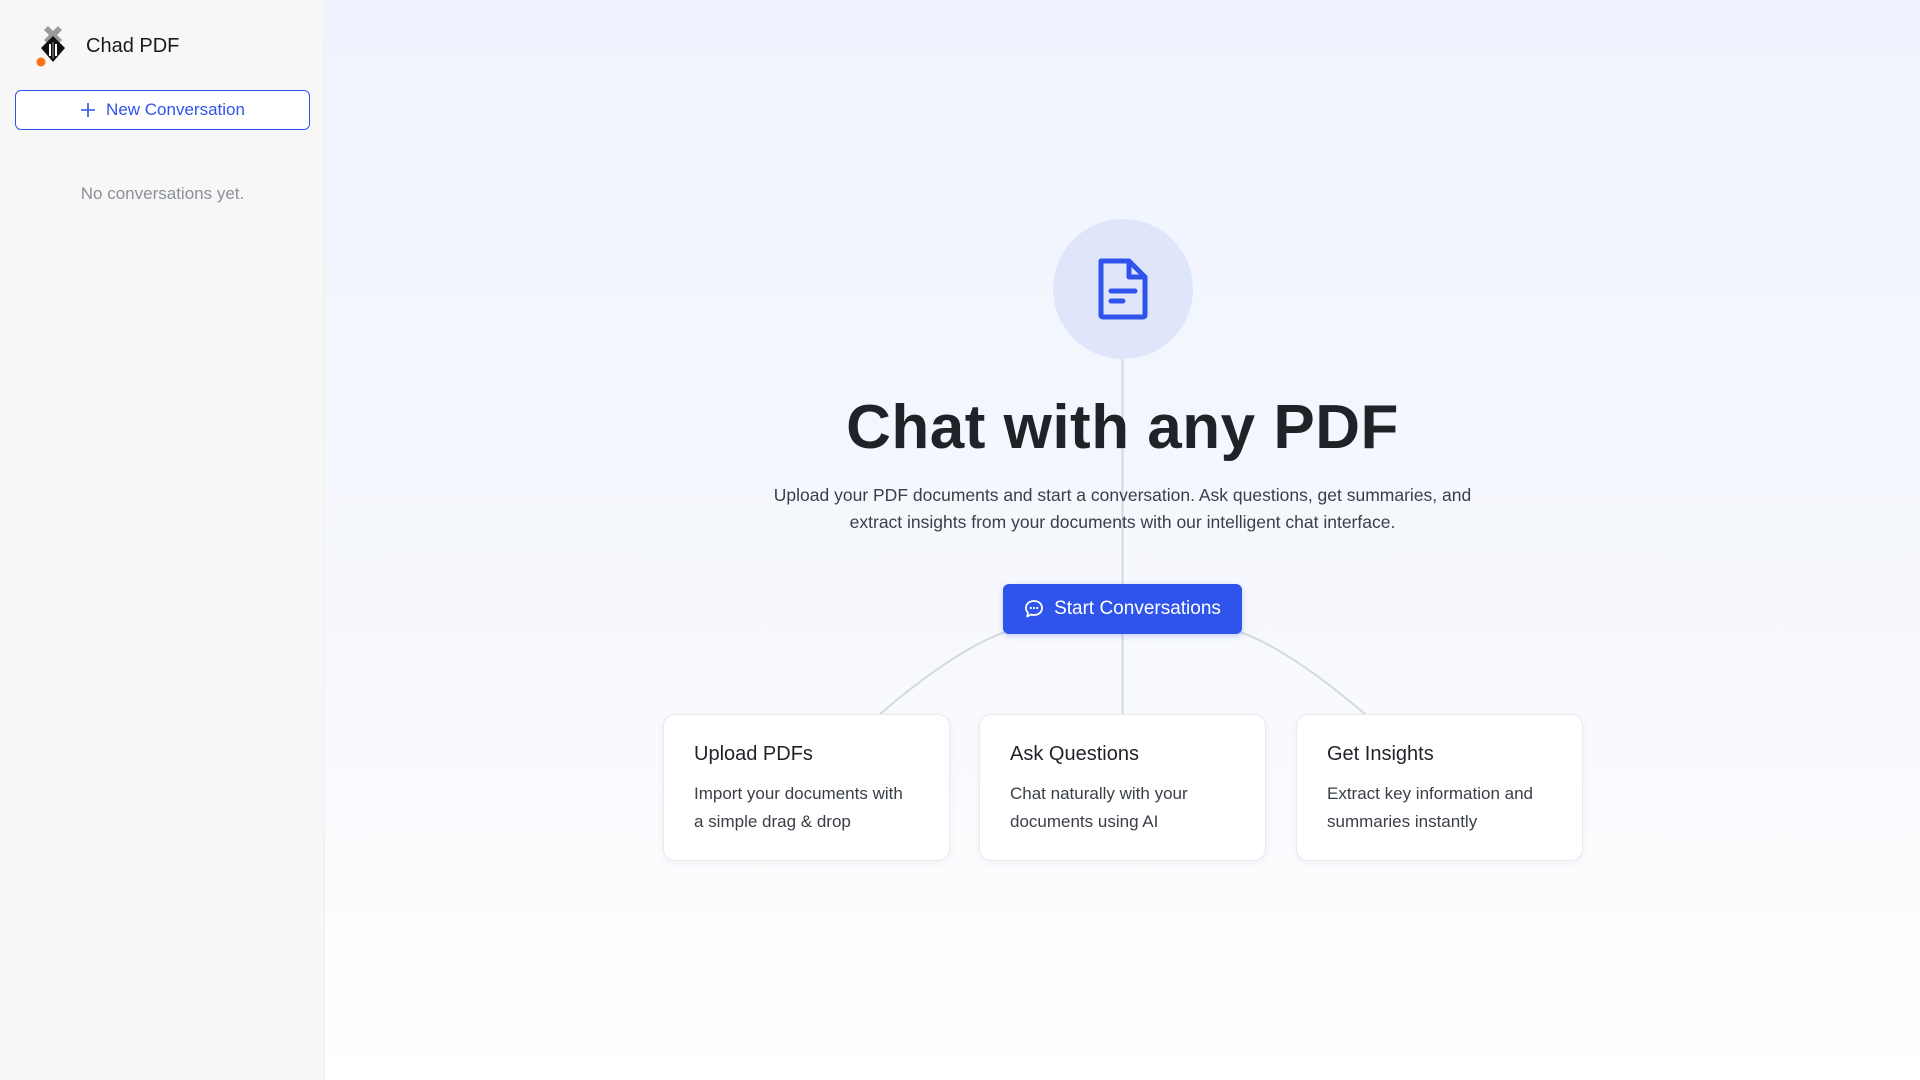  I want to click on feature-title: Upload PDFs, so click(753, 754).